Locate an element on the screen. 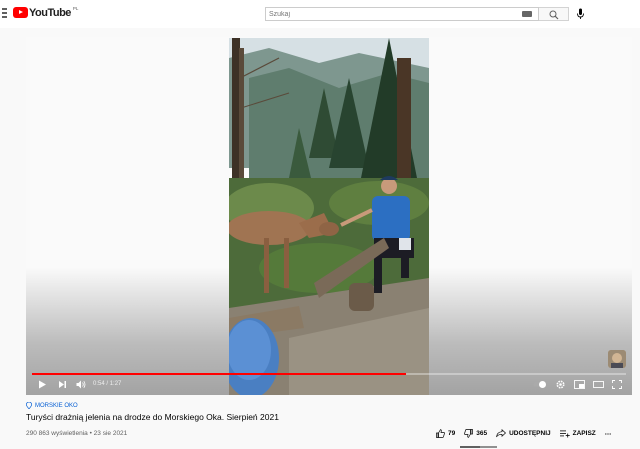 The width and height of the screenshot is (640, 449). dislike-count: 365 is located at coordinates (482, 433).